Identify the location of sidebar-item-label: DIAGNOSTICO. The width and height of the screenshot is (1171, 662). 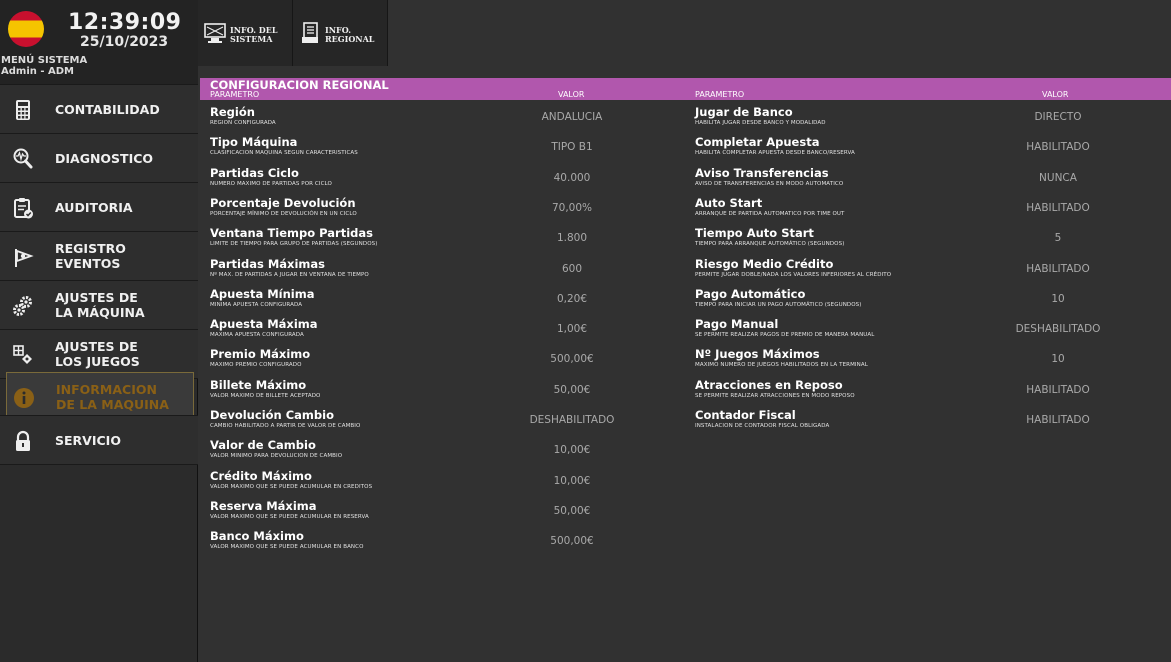
(104, 158).